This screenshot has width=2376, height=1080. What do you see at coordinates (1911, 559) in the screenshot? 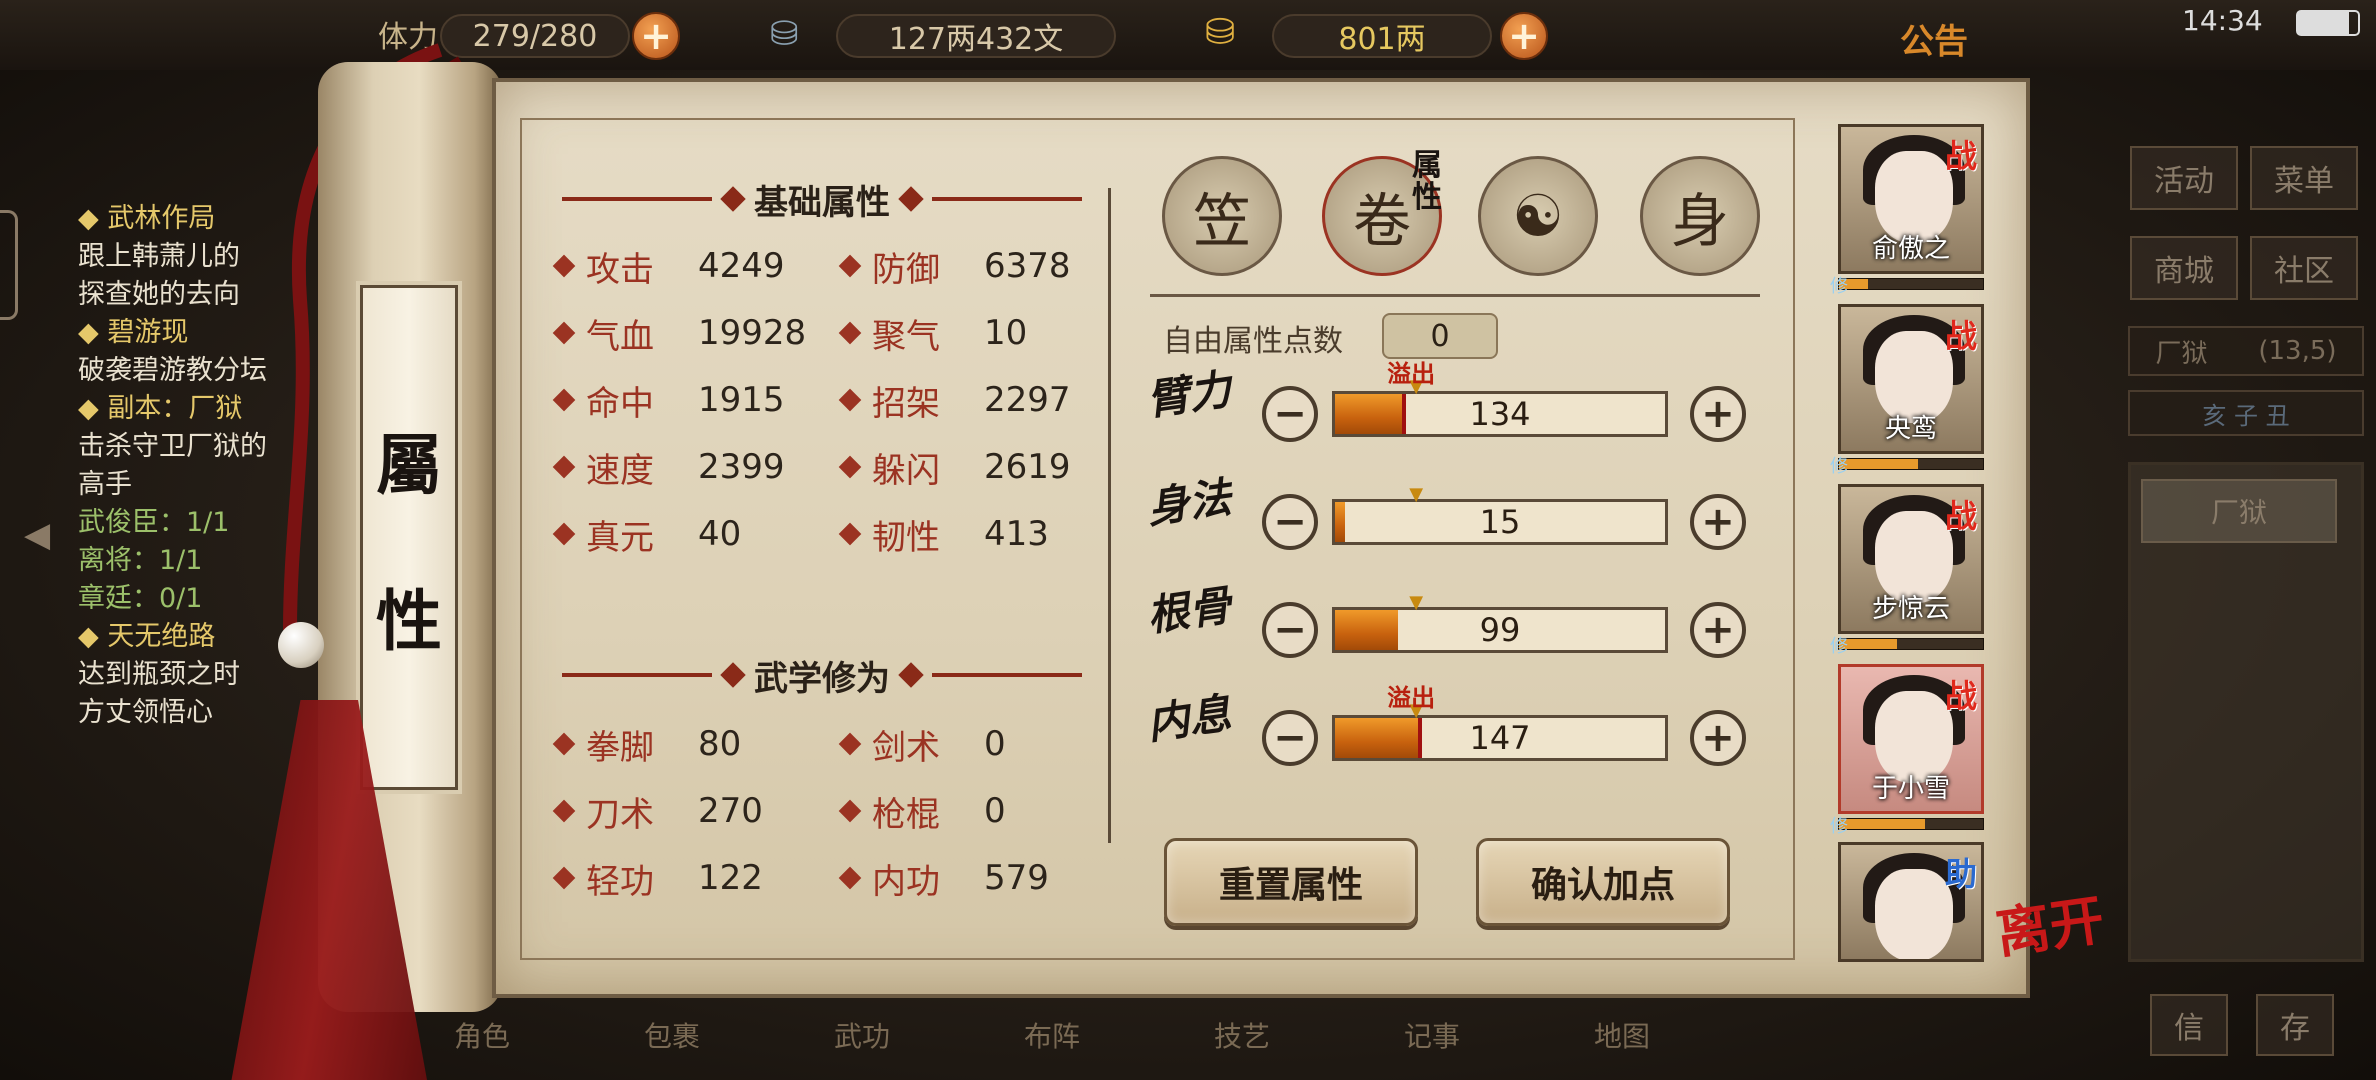
I see `party-member-2: 步惊云 战` at bounding box center [1911, 559].